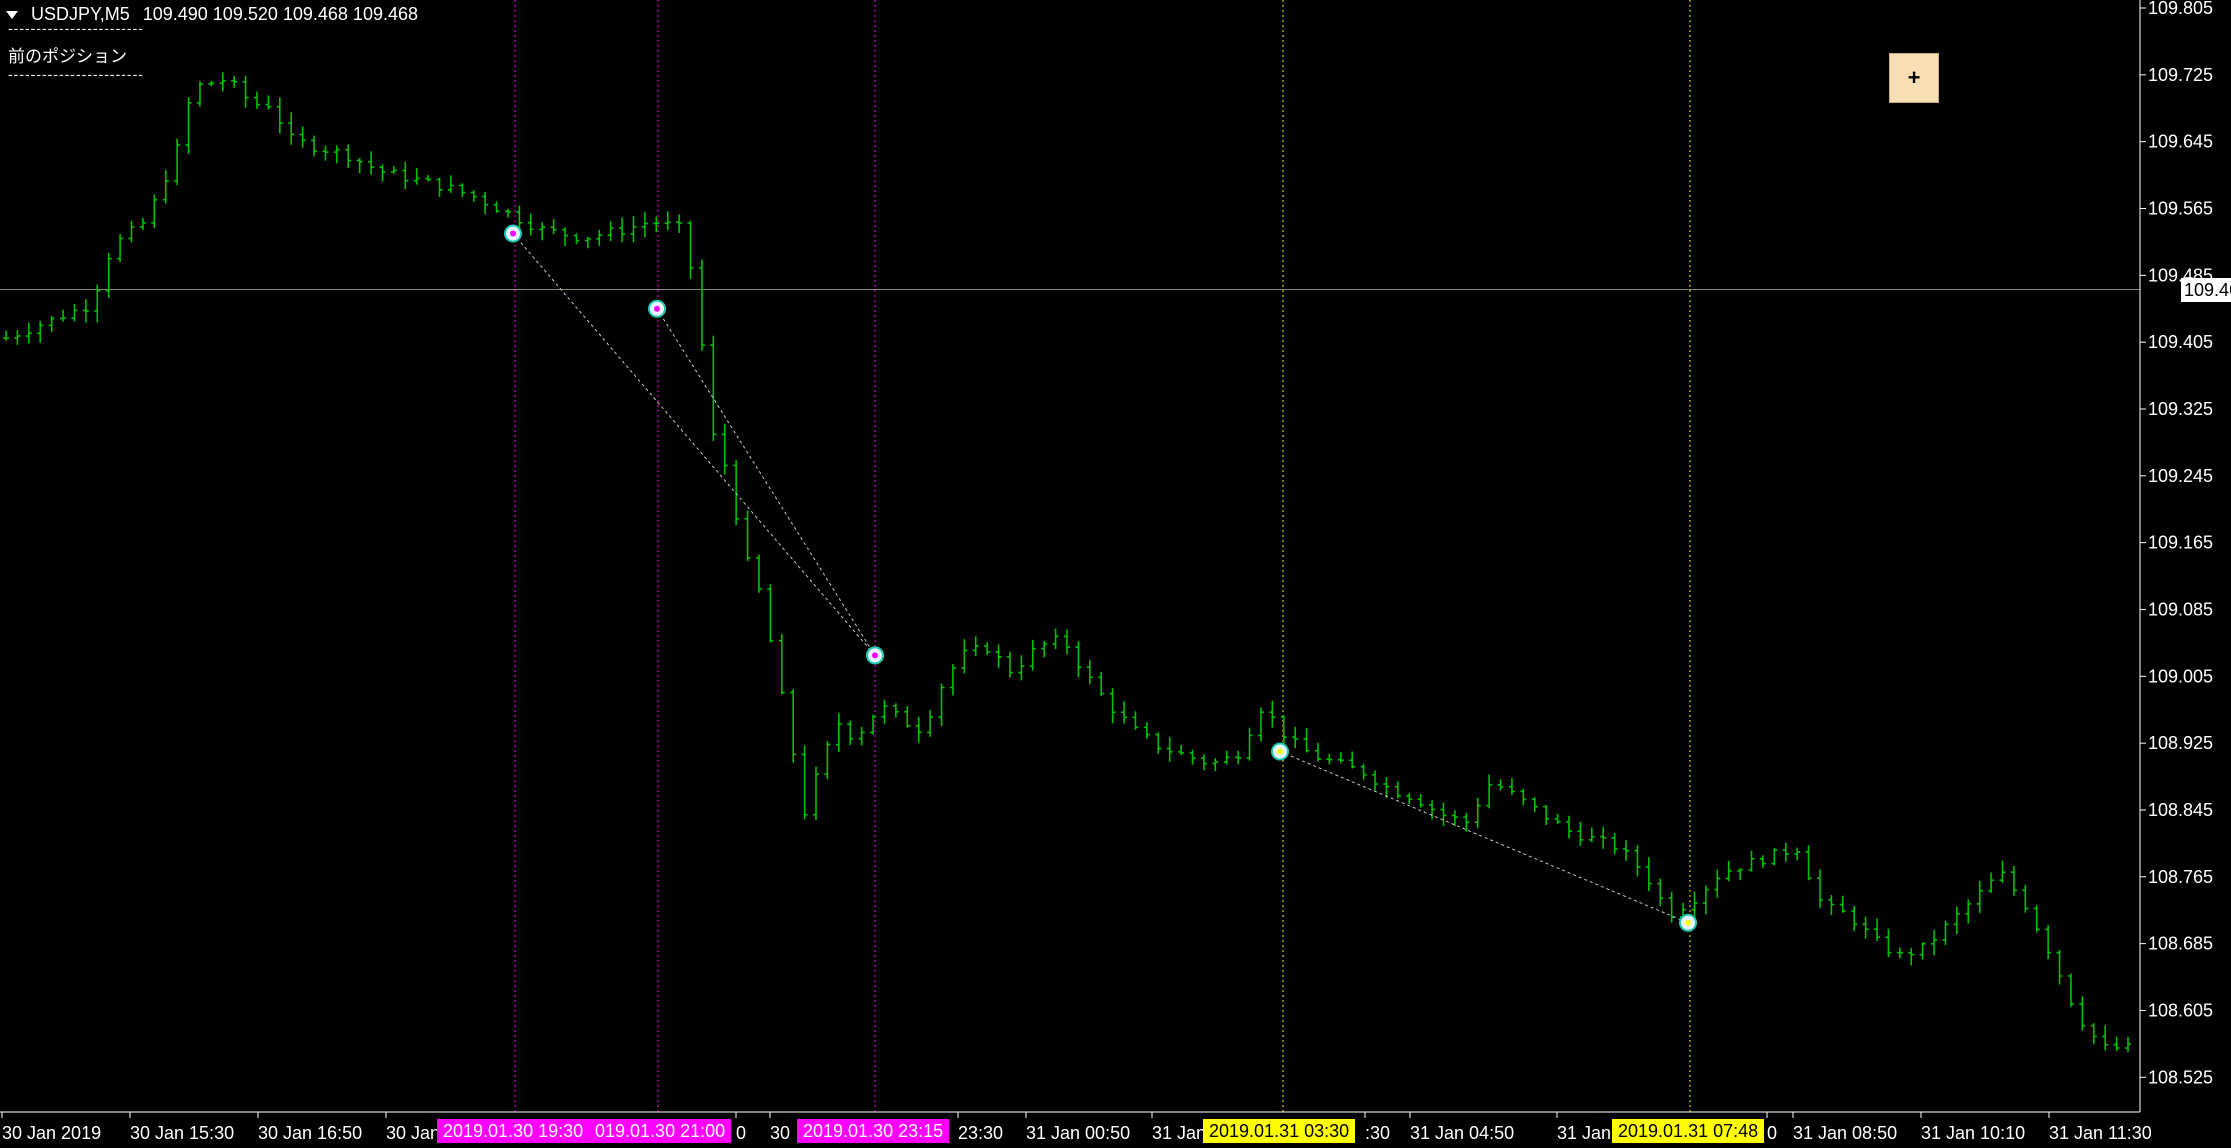 The width and height of the screenshot is (2231, 1148). I want to click on date-tag-3: 2019.01.30 23:15, so click(873, 1131).